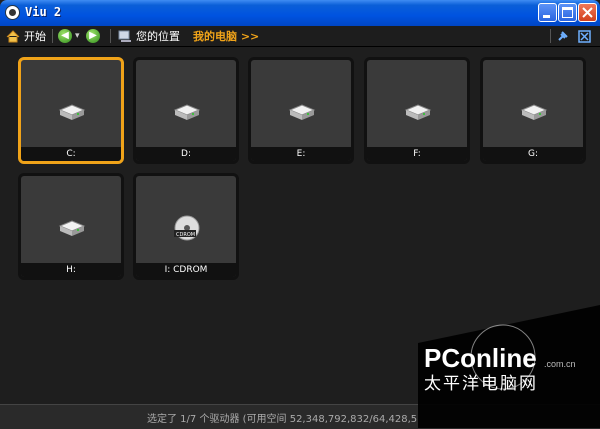  I want to click on pconline-watermark: PConline .com.cn 太平洋电脑网, so click(509, 366).